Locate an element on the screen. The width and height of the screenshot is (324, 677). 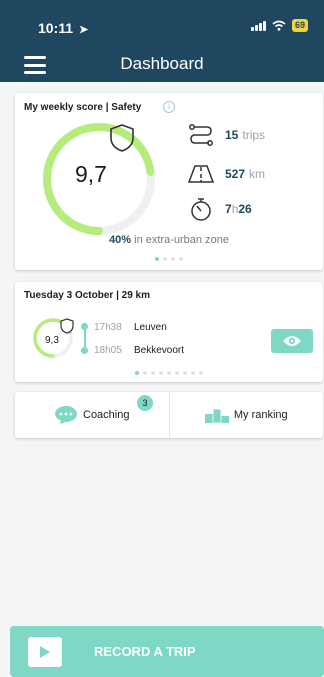
road-icon is located at coordinates (201, 174).